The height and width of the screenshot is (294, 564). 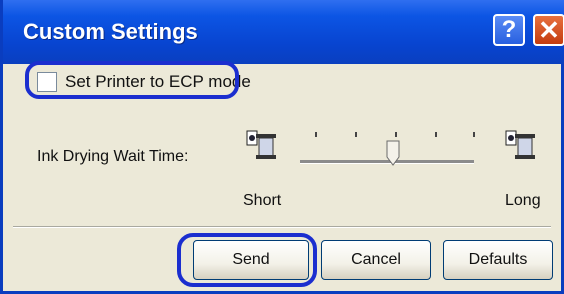 What do you see at coordinates (113, 156) in the screenshot?
I see `ink-drying-label: Ink Drying Wait Time:` at bounding box center [113, 156].